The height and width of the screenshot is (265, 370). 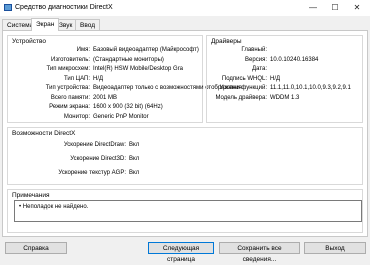 I want to click on directx-row: Ускорение Direct3D: Вкл, so click(x=185, y=159).